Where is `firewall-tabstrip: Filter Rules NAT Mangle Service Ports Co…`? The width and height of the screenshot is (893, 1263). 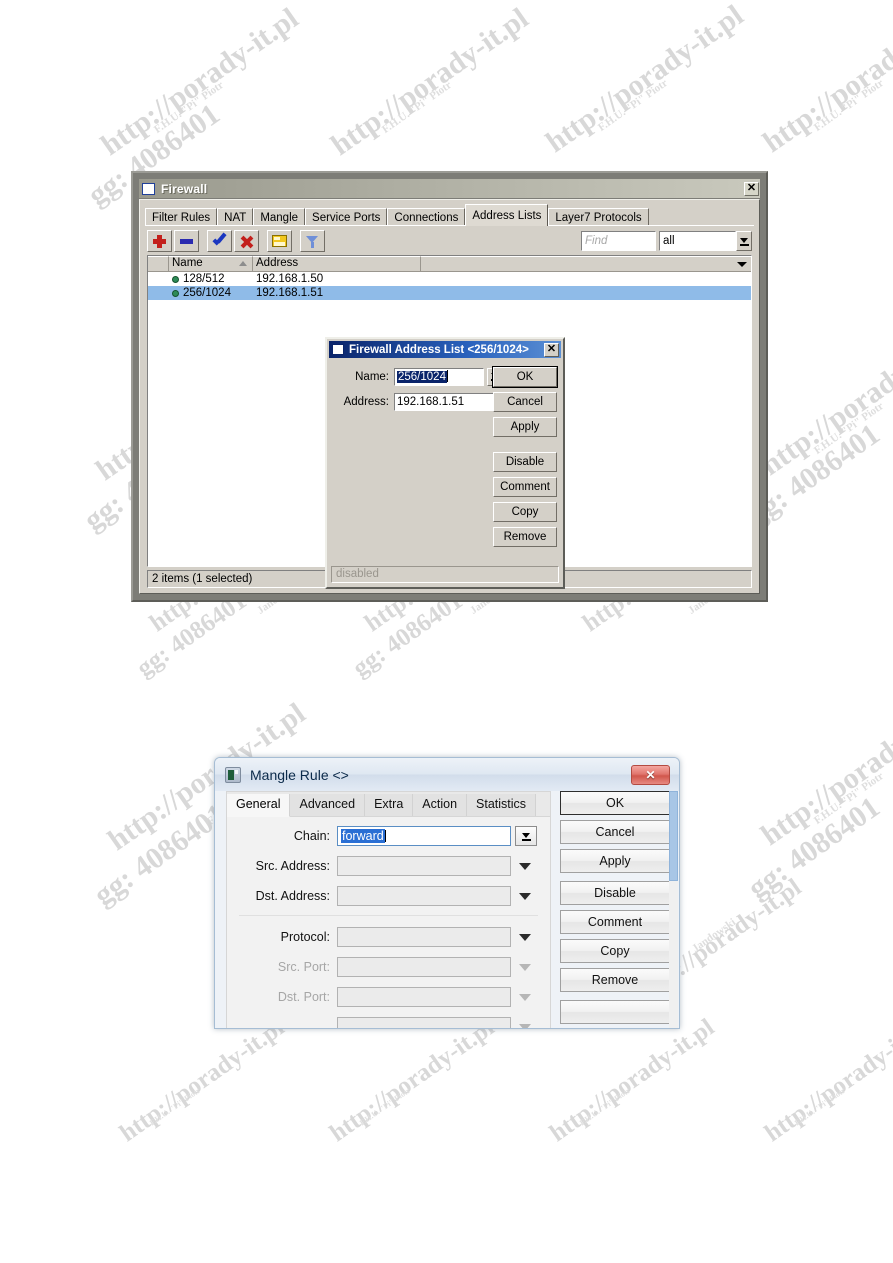 firewall-tabstrip: Filter Rules NAT Mangle Service Ports Co… is located at coordinates (449, 215).